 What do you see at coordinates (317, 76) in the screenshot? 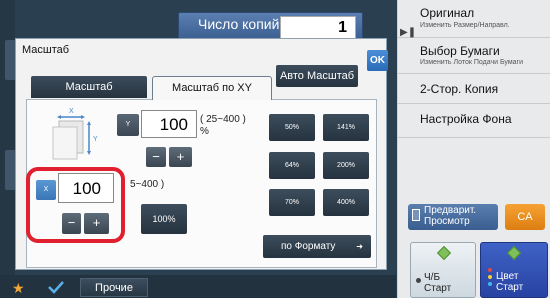
I see `tab-auto-scale: Авто Масштаб` at bounding box center [317, 76].